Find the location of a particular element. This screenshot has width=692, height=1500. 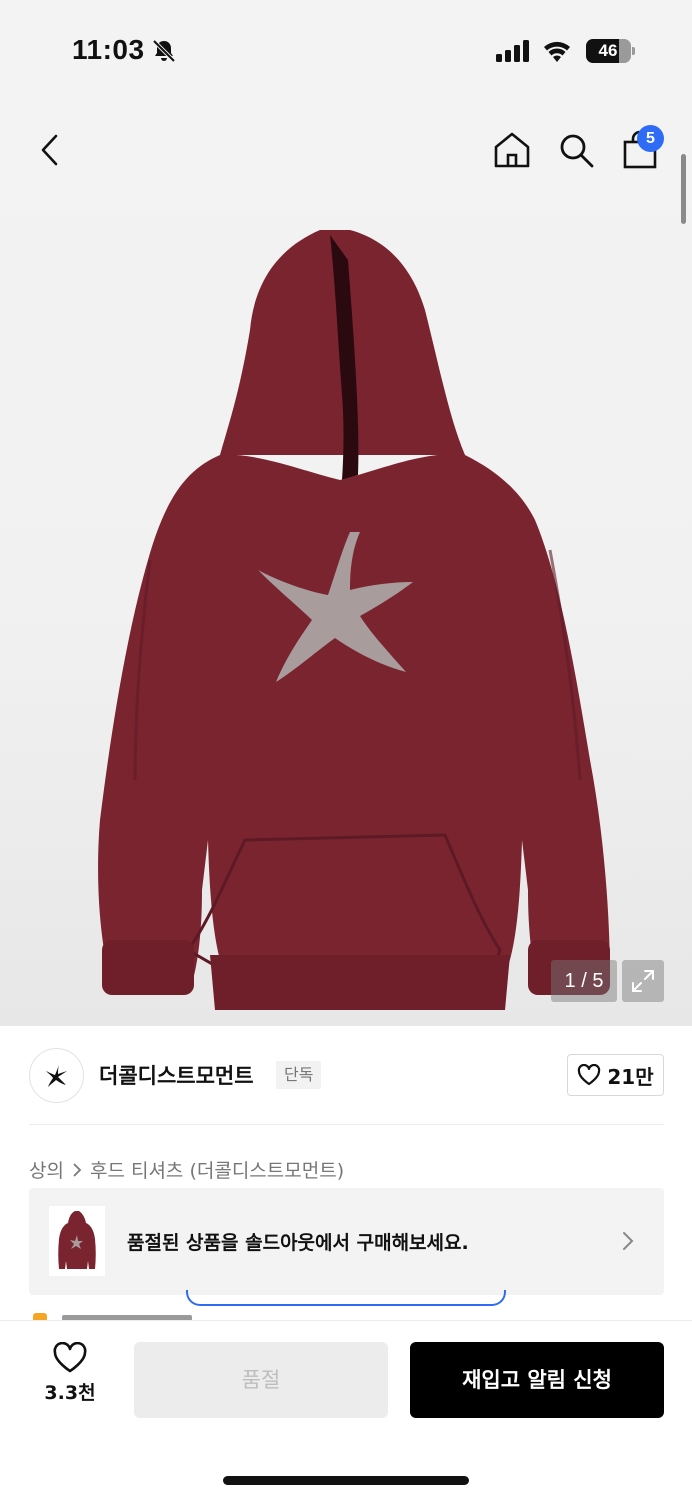

breadcrumb-category: 상의 is located at coordinates (46, 1169).